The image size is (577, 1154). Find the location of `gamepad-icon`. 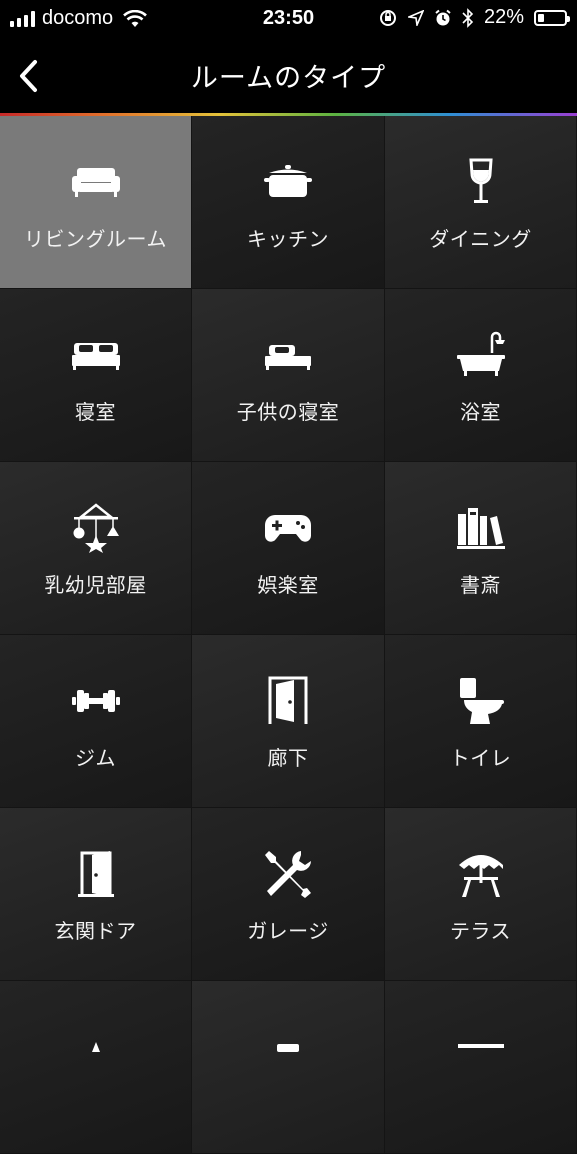

gamepad-icon is located at coordinates (288, 528).